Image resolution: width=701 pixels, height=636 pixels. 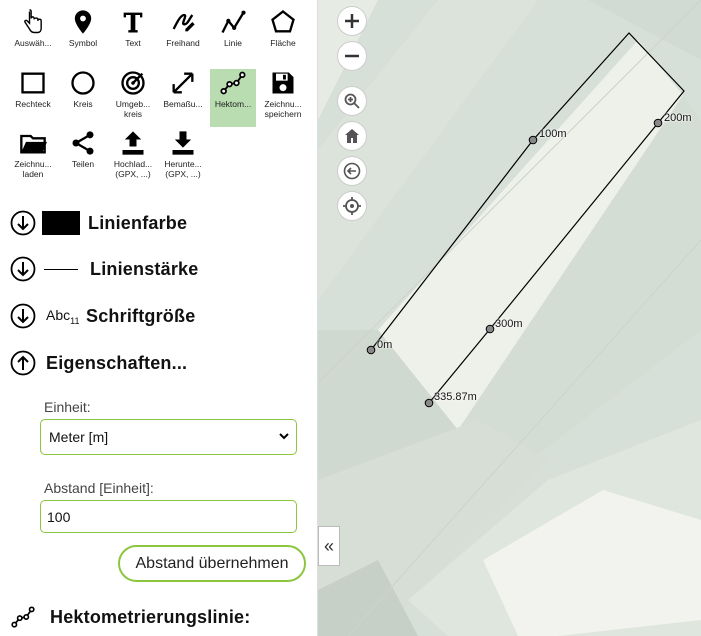 What do you see at coordinates (67, 407) in the screenshot?
I see `unit-label: Einheit:` at bounding box center [67, 407].